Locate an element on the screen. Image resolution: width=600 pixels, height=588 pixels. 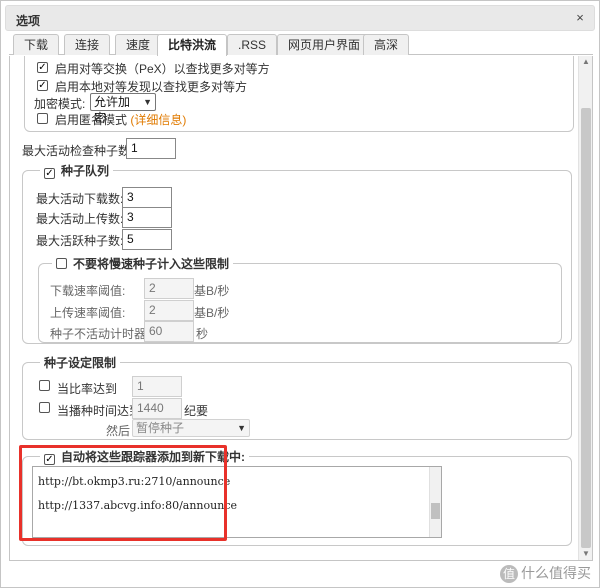
pex-checkbox: ✓ is located at coordinates (42, 67).